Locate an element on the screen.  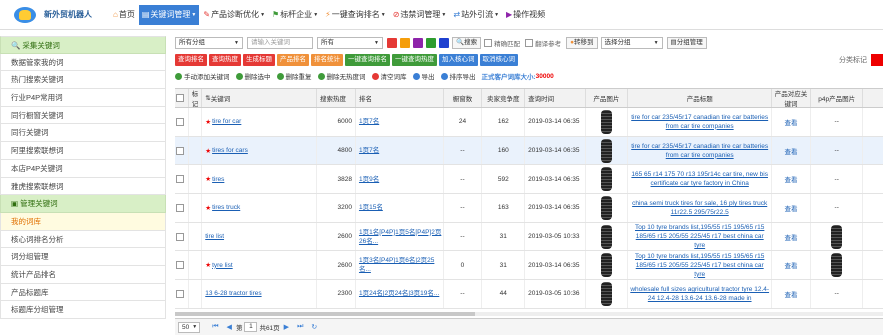
col-rank: 排名 is located at coordinates (400, 98).